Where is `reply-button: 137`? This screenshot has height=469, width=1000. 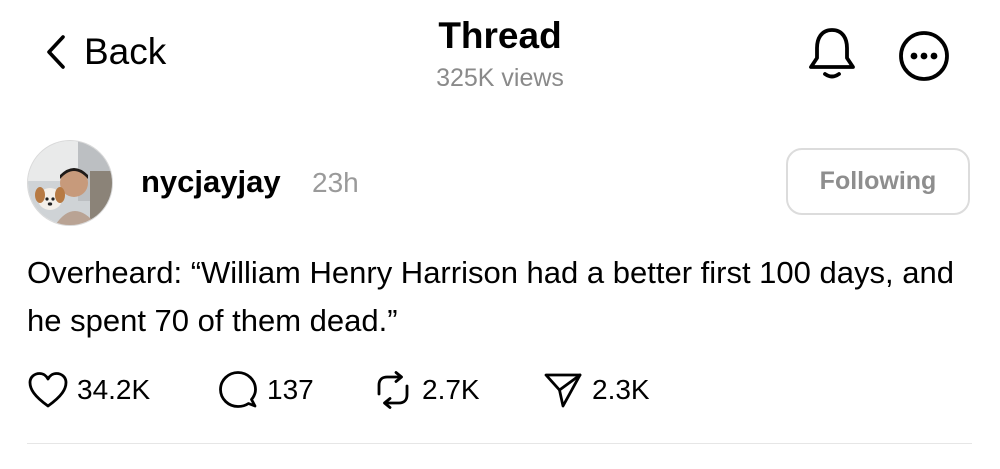 reply-button: 137 is located at coordinates (294, 390).